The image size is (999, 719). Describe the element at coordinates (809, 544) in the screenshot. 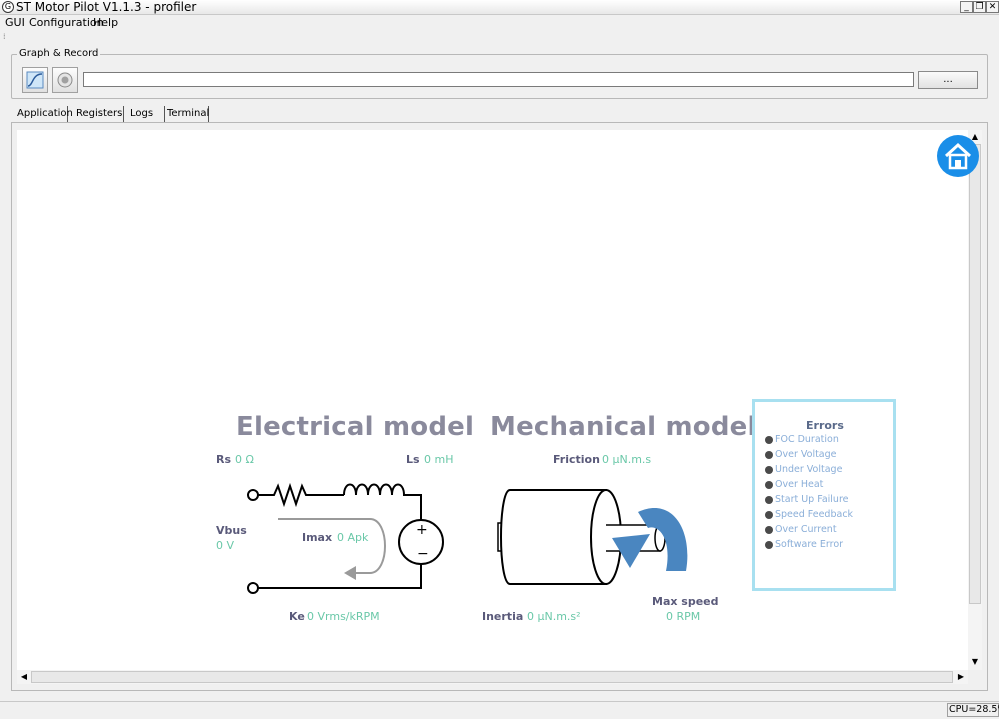

I see `error-label: Software Error` at that location.